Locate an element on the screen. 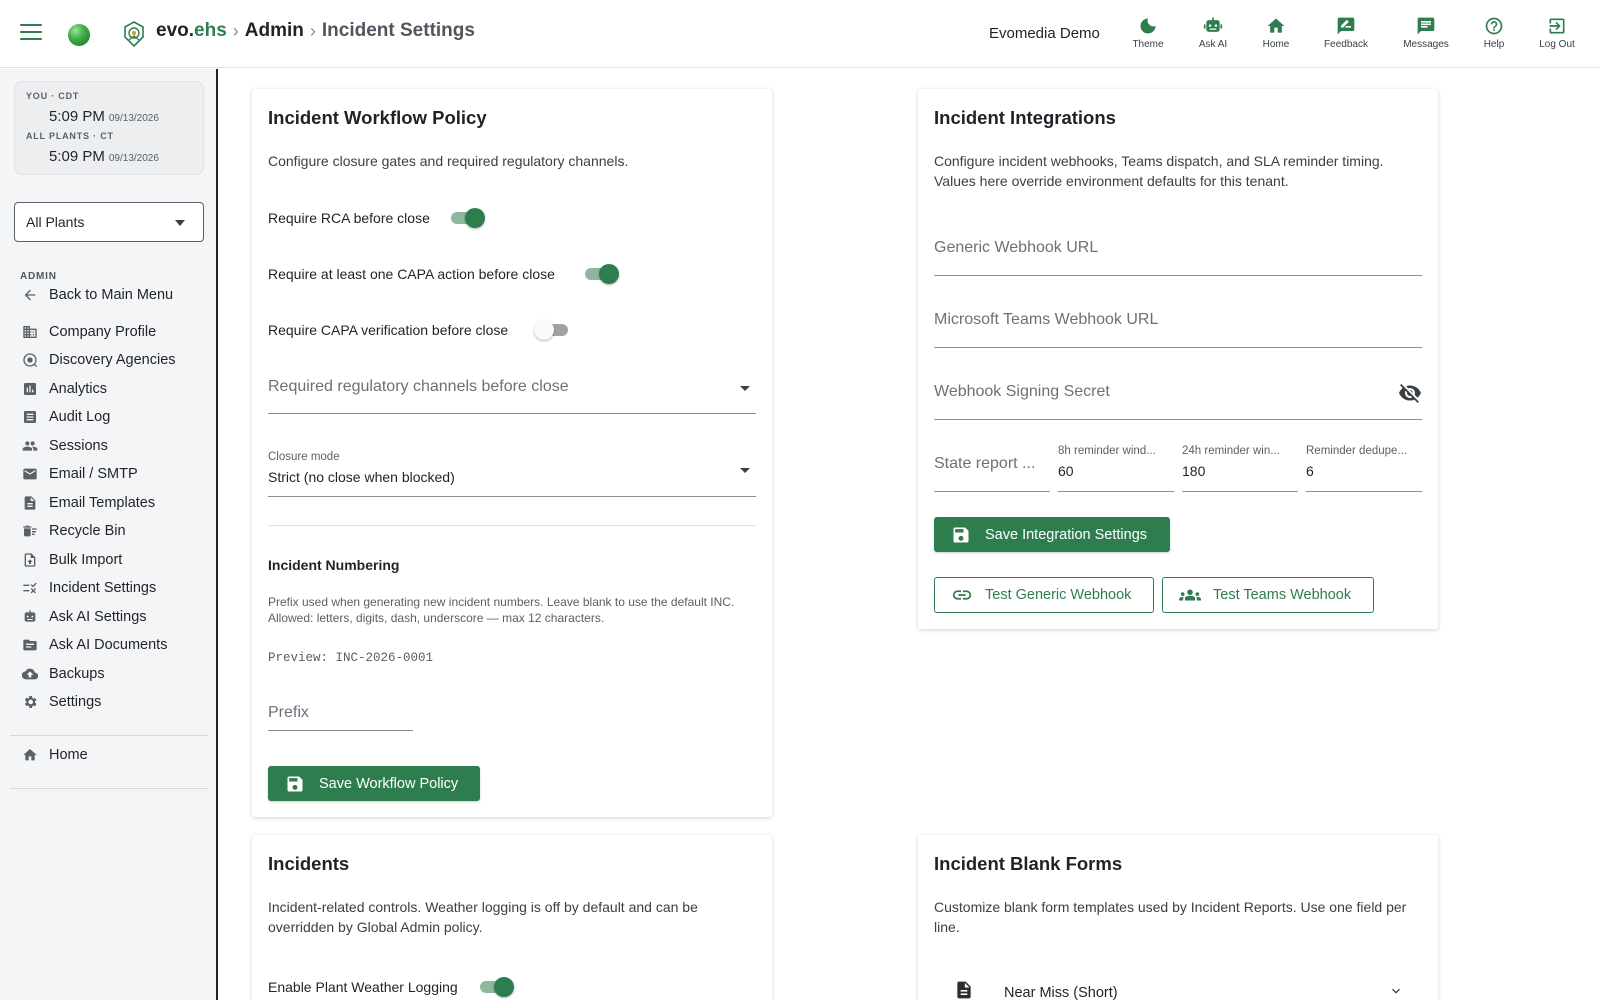  sidebar-item-ask-ai-documents: Ask AI Documents is located at coordinates (109, 645).